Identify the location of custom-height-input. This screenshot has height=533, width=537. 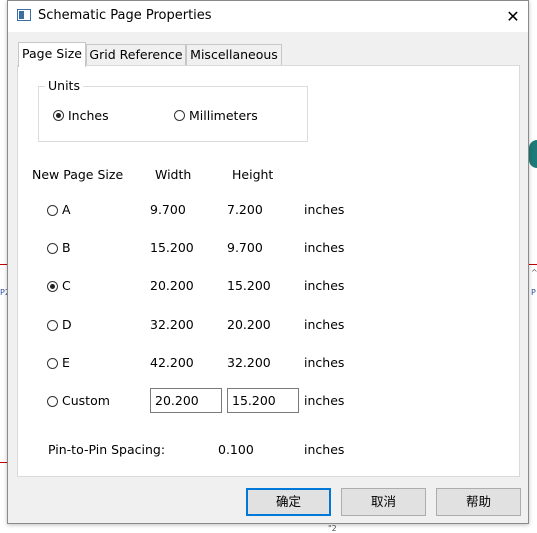
(263, 400).